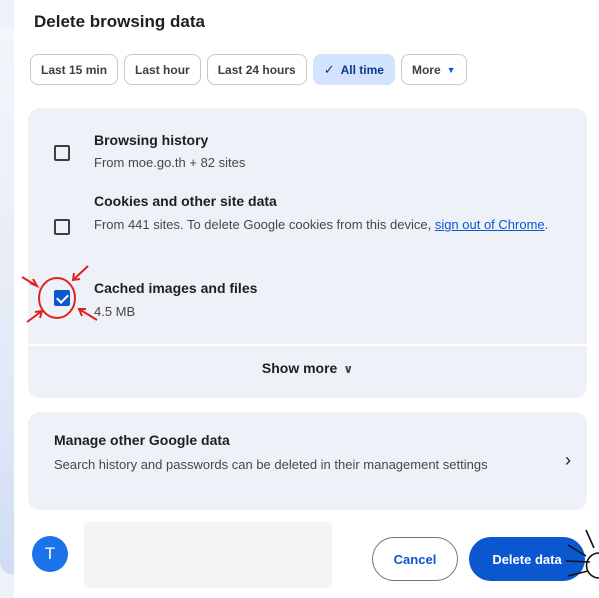 The height and width of the screenshot is (598, 599). I want to click on chevron-down-icon: ∨, so click(348, 369).